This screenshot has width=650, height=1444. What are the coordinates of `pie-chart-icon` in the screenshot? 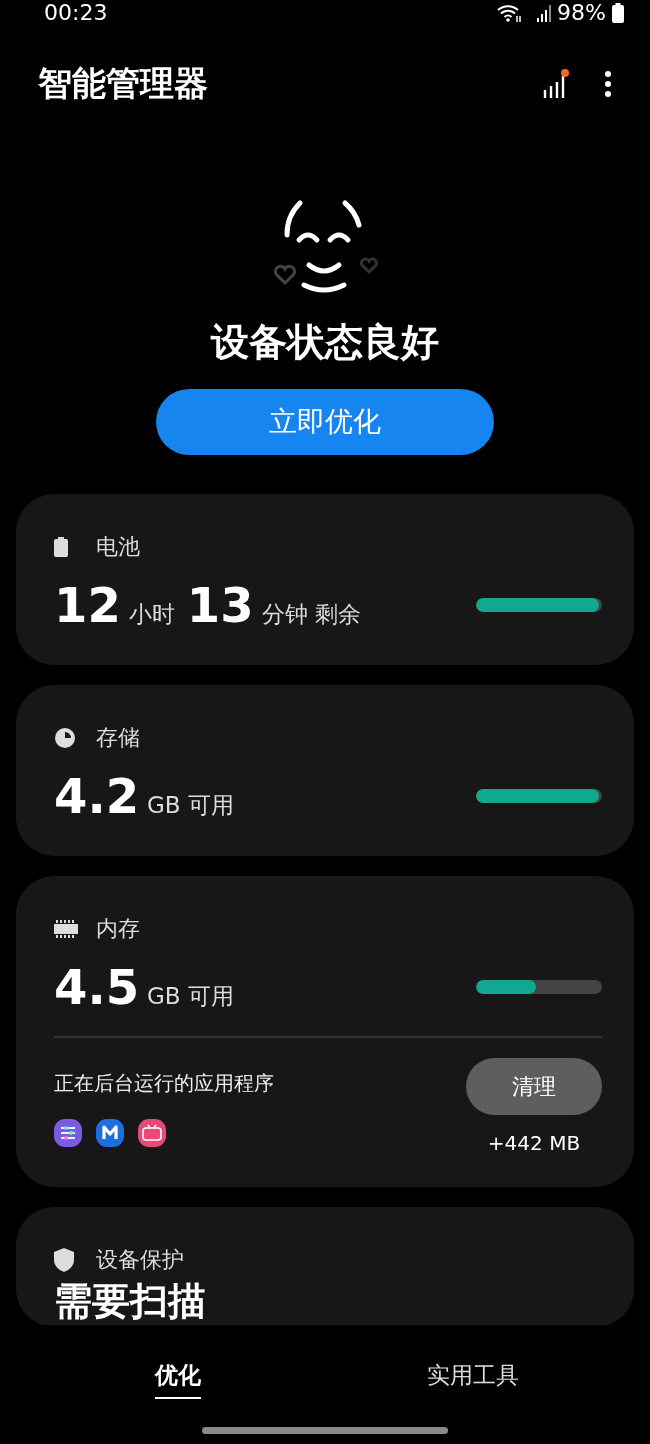 It's located at (65, 738).